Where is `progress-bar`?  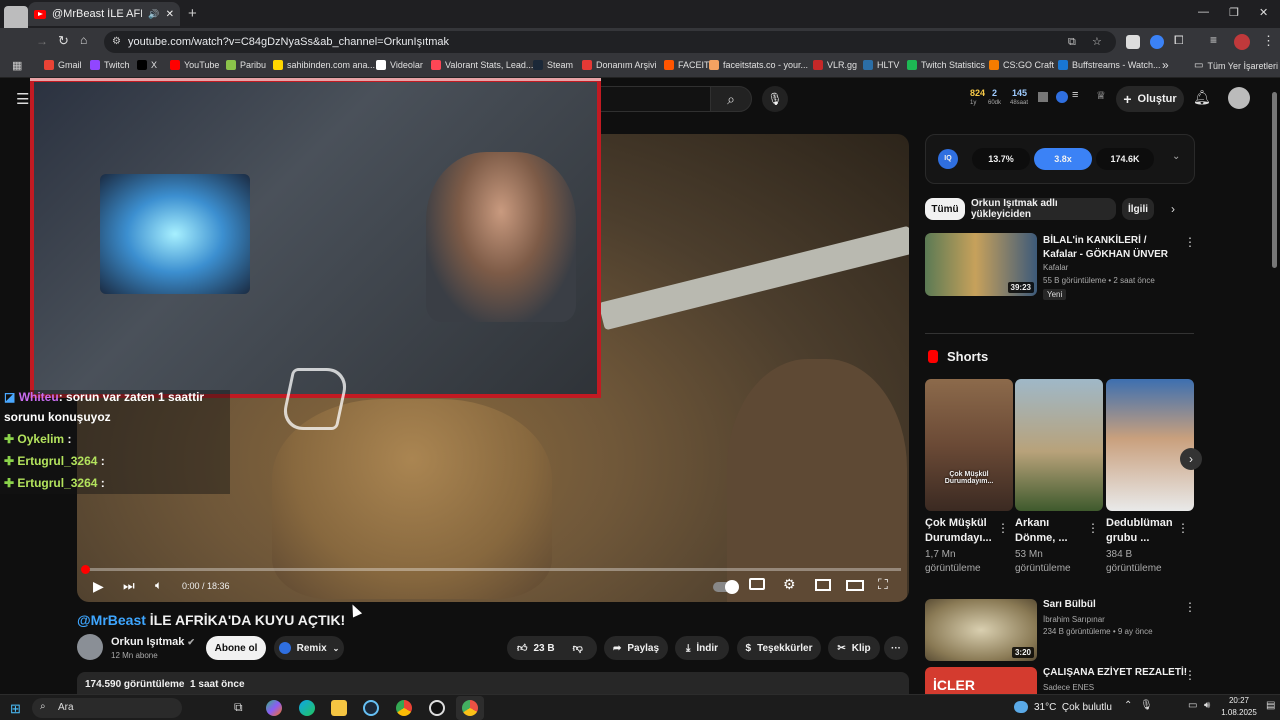
progress-bar is located at coordinates (493, 569).